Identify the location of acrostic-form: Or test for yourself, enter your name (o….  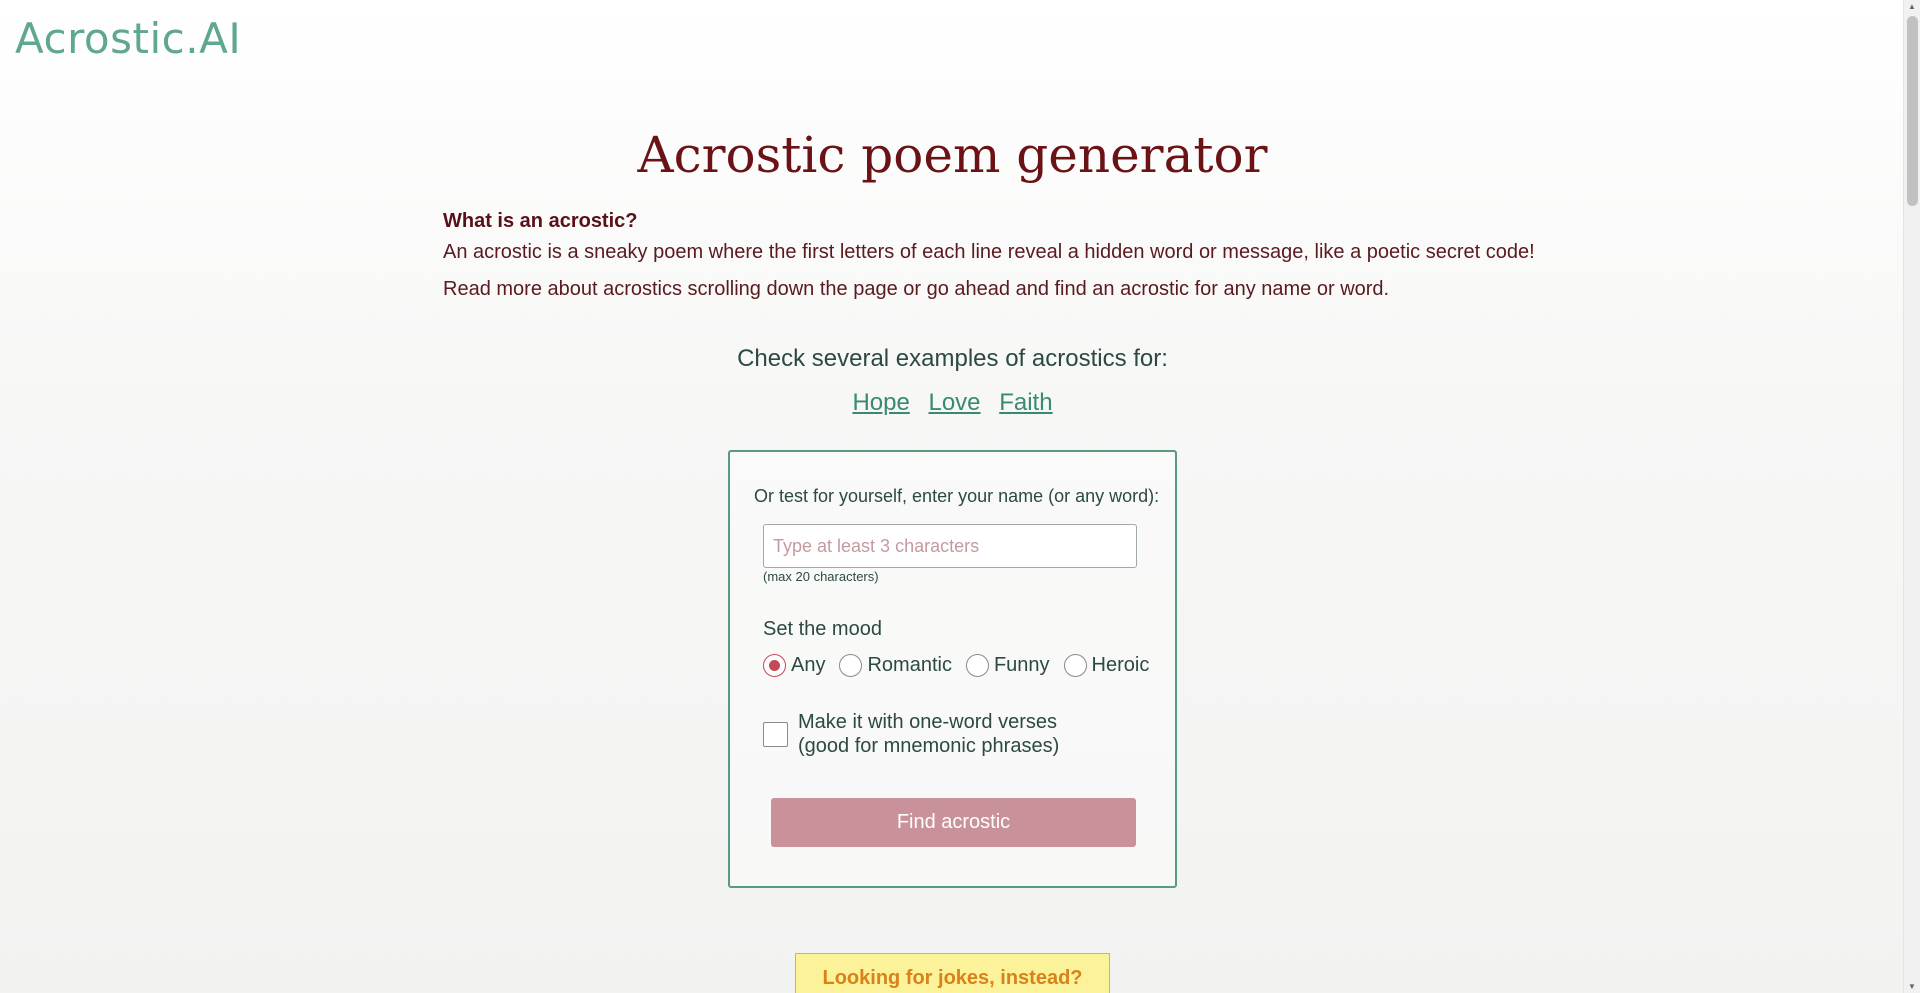
(952, 669).